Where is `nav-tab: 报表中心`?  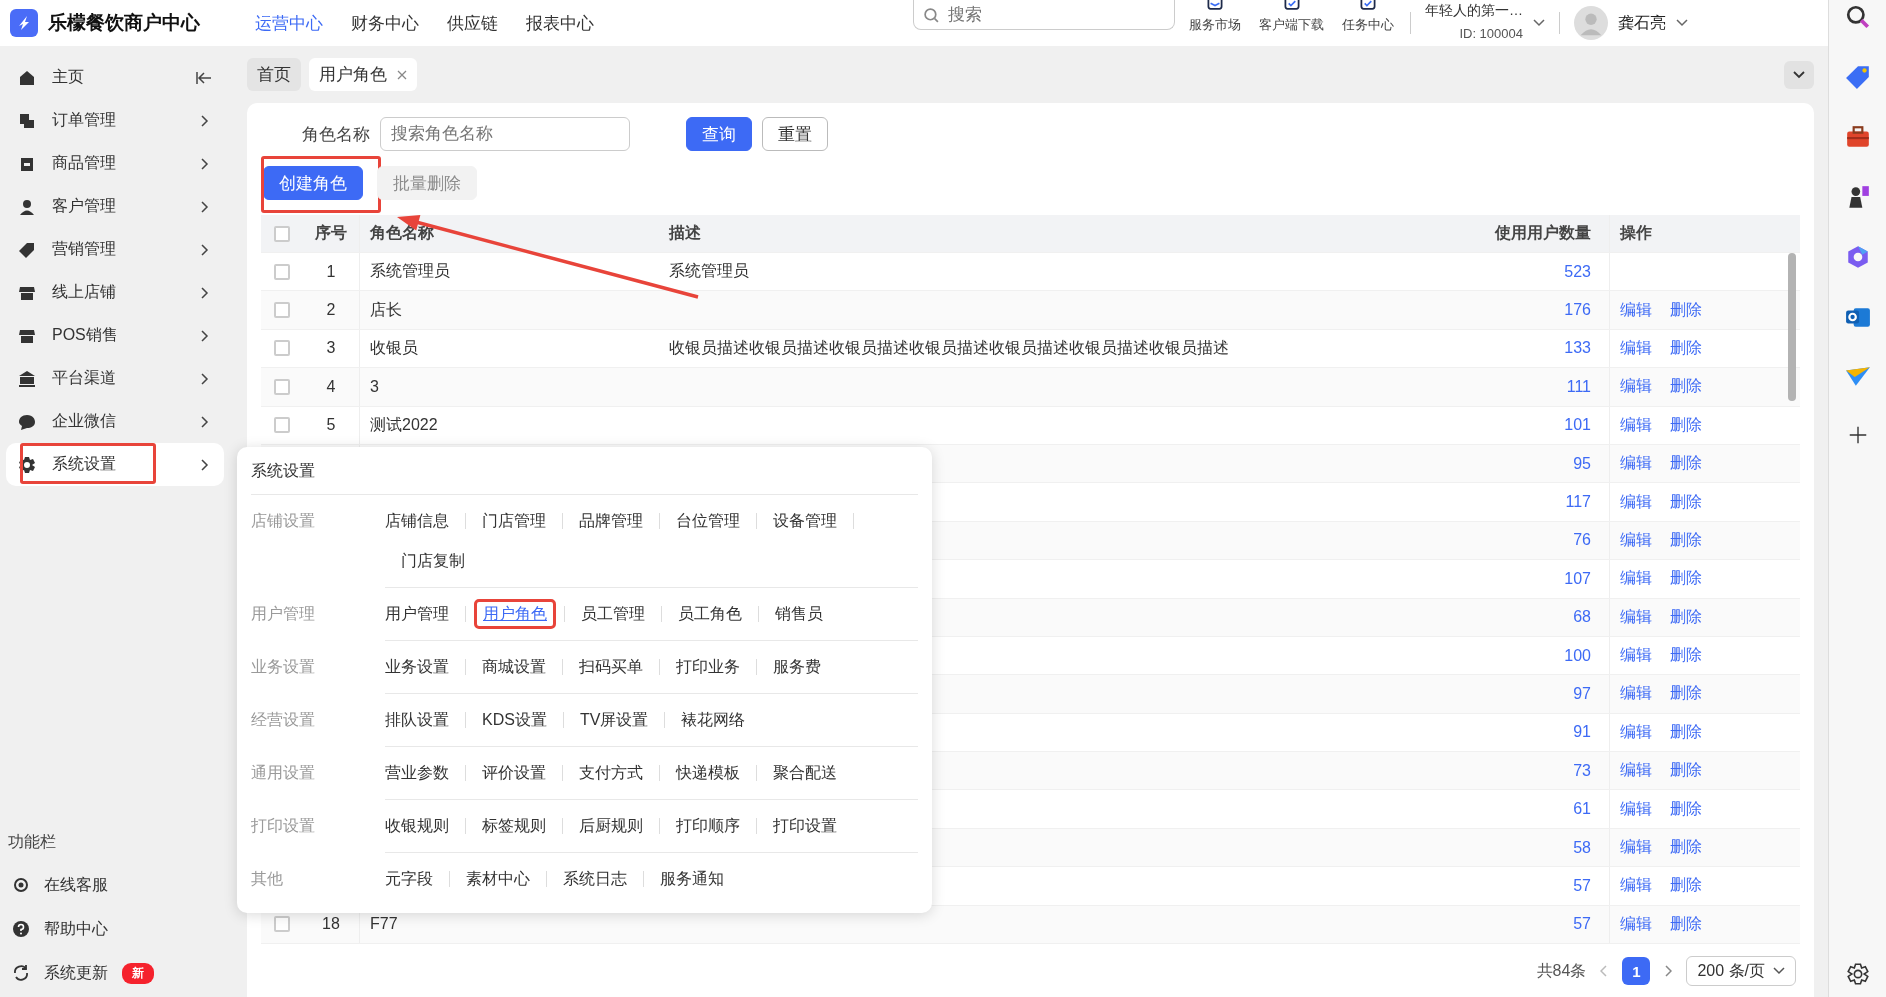 nav-tab: 报表中心 is located at coordinates (560, 23).